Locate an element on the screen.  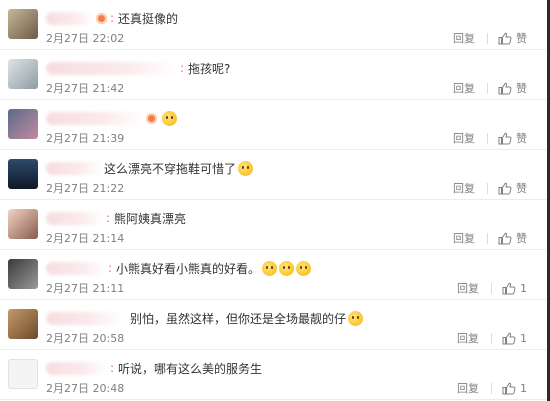
comment-text: 听说，哪有这么美的服务生 is located at coordinates (190, 368).